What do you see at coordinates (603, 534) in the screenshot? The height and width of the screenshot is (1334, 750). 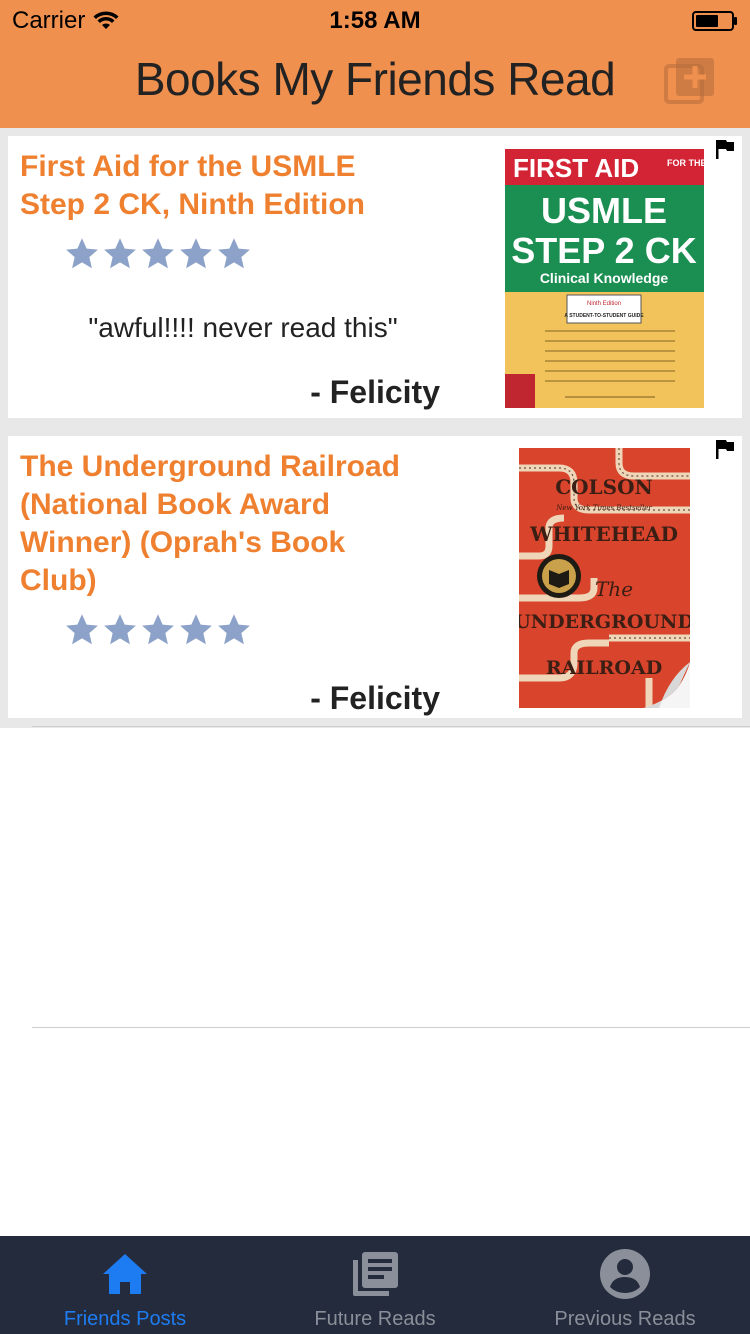 I see `cover-author2: WHITEHEAD` at bounding box center [603, 534].